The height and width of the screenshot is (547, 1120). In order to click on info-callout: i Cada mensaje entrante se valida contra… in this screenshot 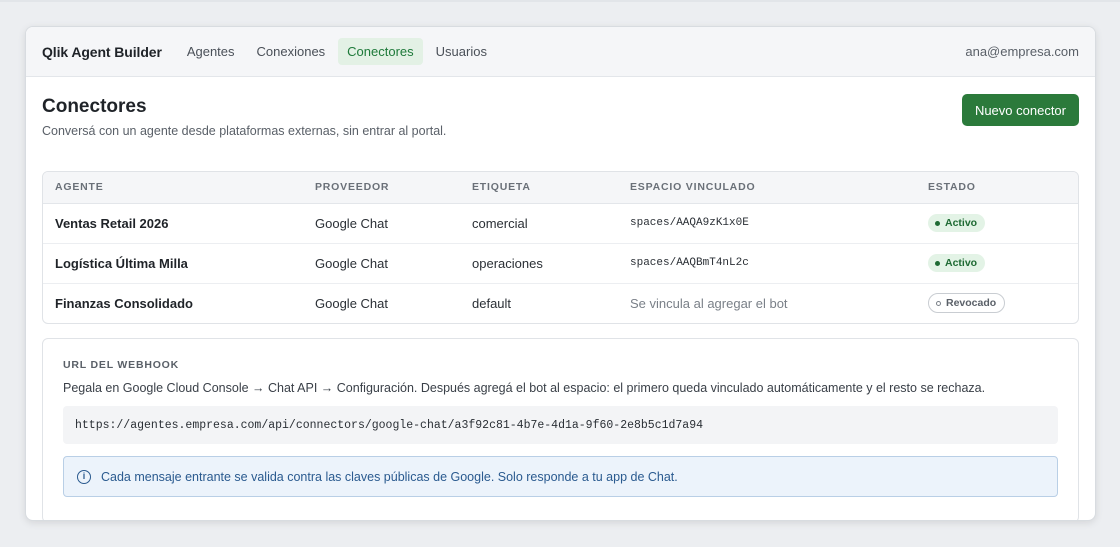, I will do `click(560, 476)`.